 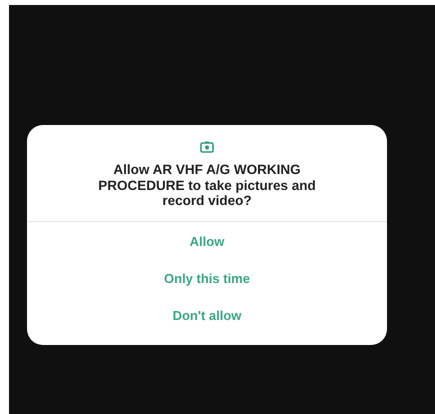 What do you see at coordinates (207, 185) in the screenshot?
I see `dialog-message: Allow AR VHF A/G WORKING PROCEDURE to take pictures and record video?` at bounding box center [207, 185].